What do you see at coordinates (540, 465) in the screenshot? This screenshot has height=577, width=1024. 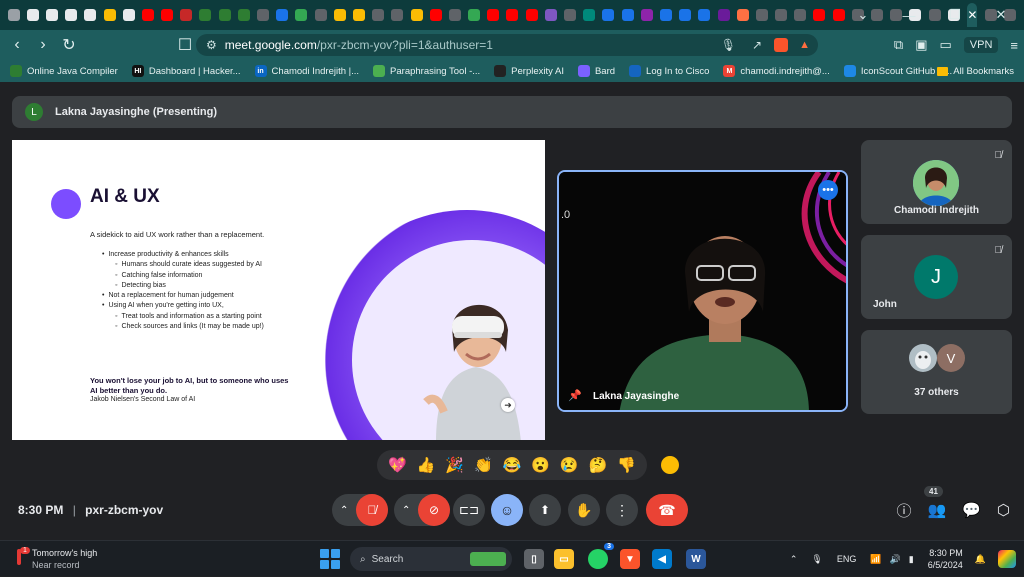 I see `reaction-emoji-button: 😮` at bounding box center [540, 465].